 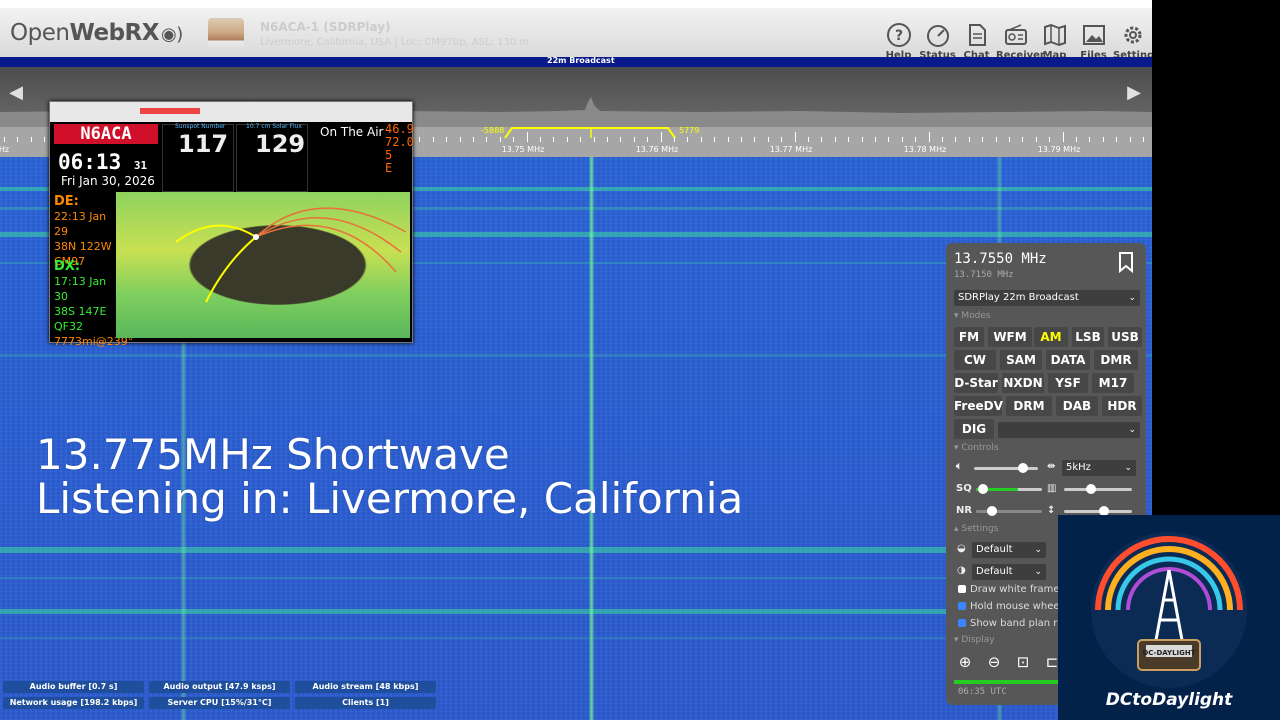 I want to click on squelch-slider, so click(x=1009, y=489).